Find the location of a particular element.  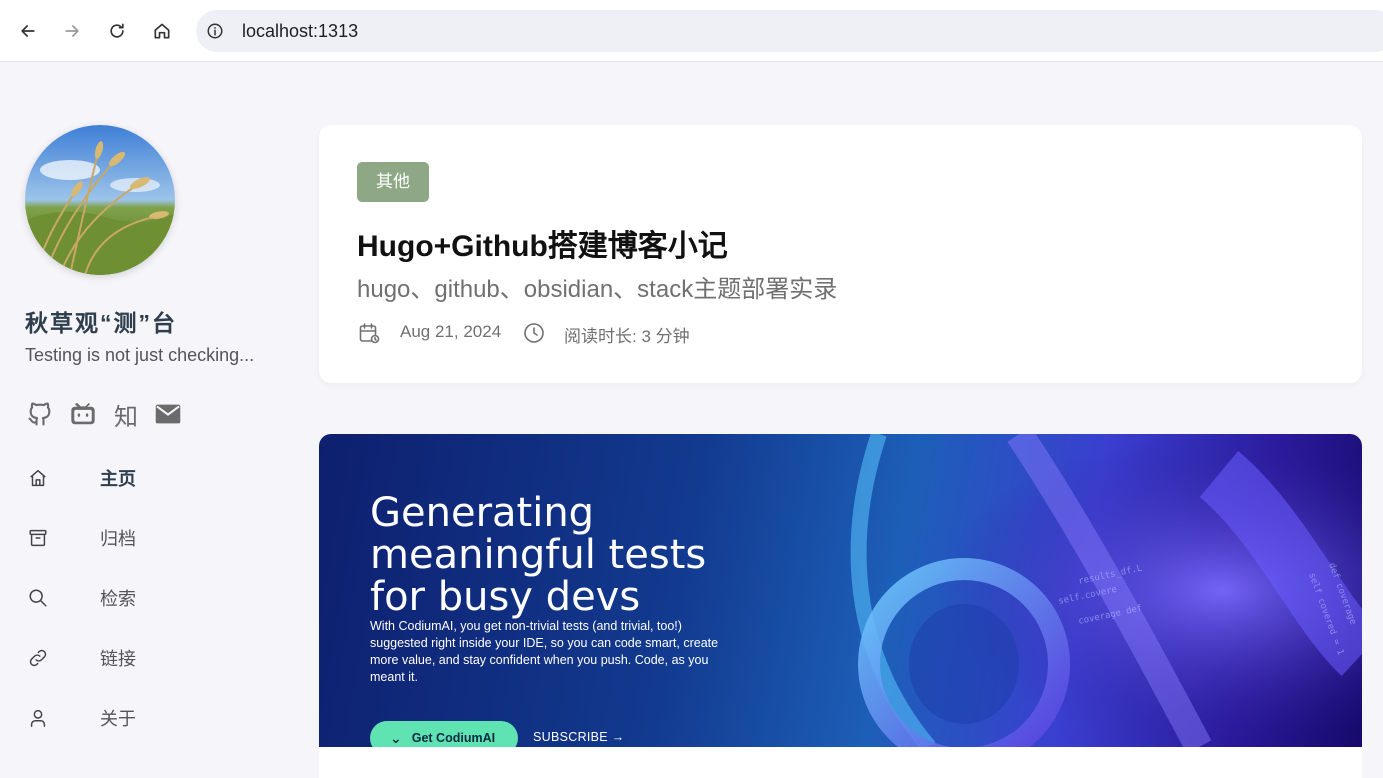

address-bar: localhost:1313 is located at coordinates (789, 31).